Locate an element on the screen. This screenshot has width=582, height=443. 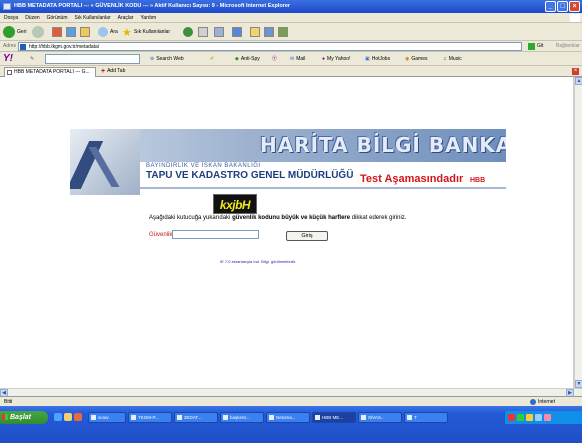
back-button: Geri is located at coordinates (14, 32).